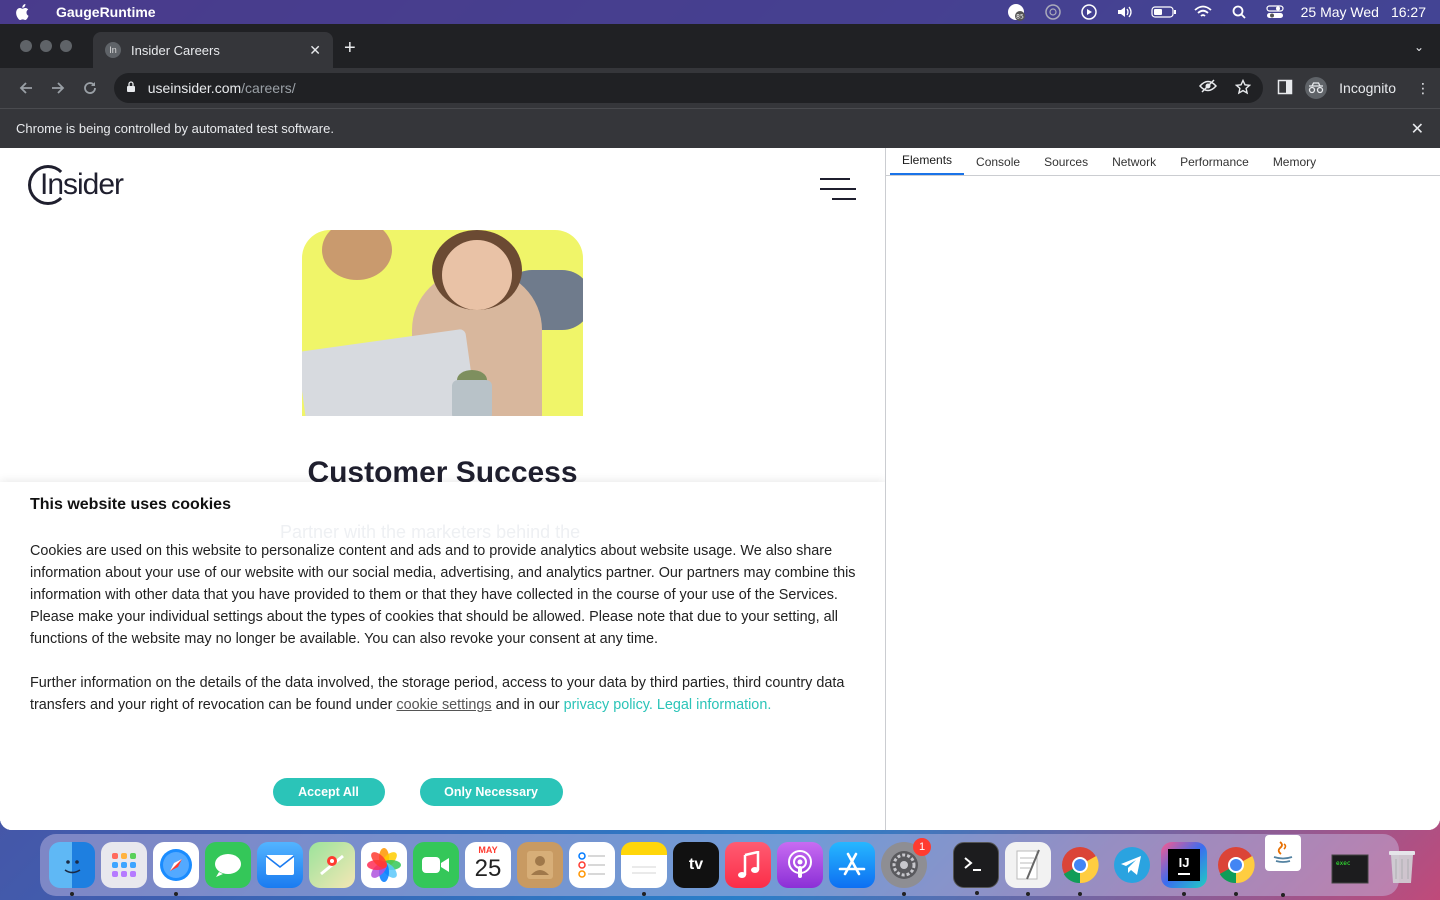  What do you see at coordinates (175, 50) in the screenshot?
I see `tab-title: Insider Careers` at bounding box center [175, 50].